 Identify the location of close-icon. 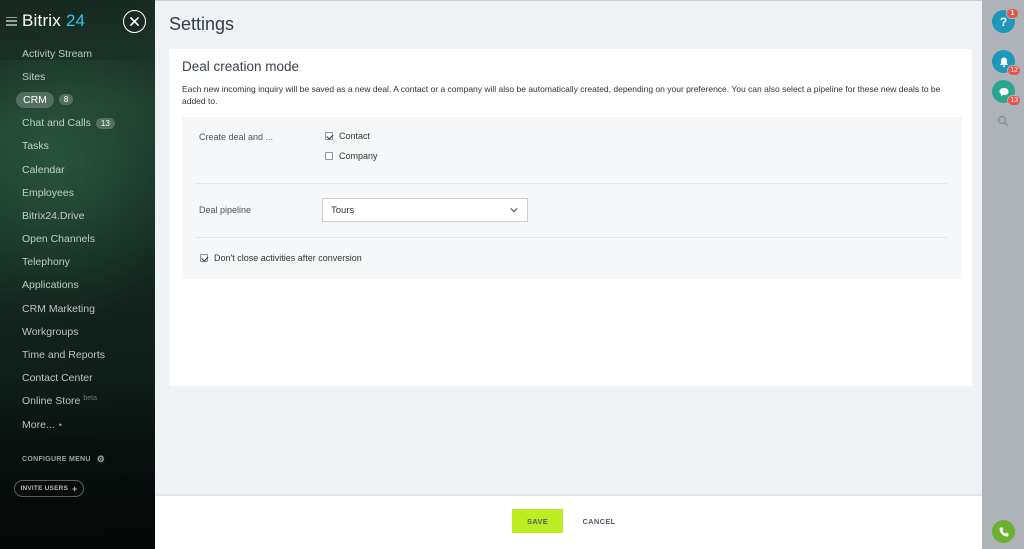
(134, 21).